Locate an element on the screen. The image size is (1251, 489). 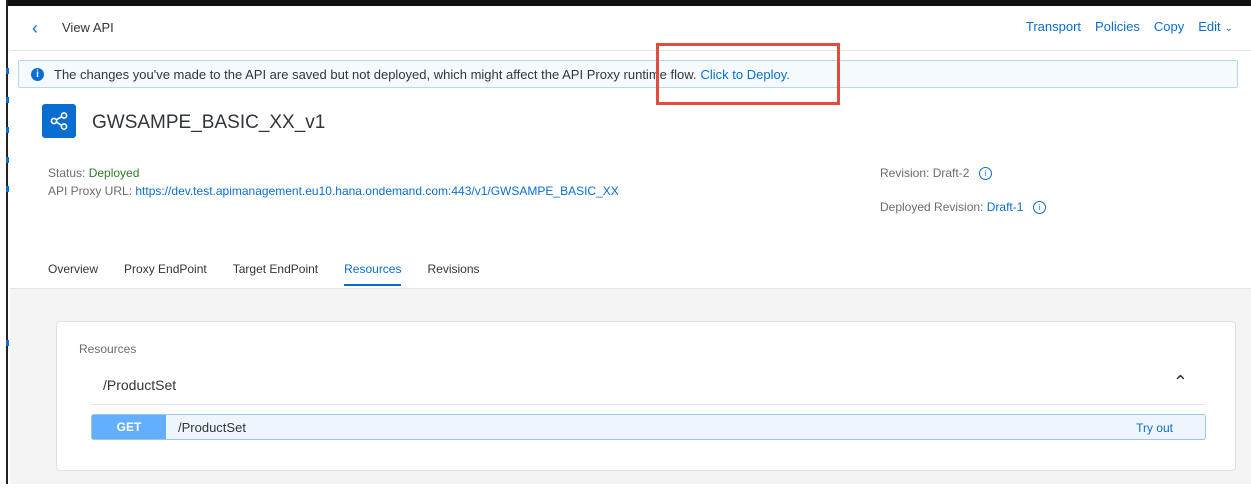
revision-row: Revision: Draft-2 i is located at coordinates (936, 173).